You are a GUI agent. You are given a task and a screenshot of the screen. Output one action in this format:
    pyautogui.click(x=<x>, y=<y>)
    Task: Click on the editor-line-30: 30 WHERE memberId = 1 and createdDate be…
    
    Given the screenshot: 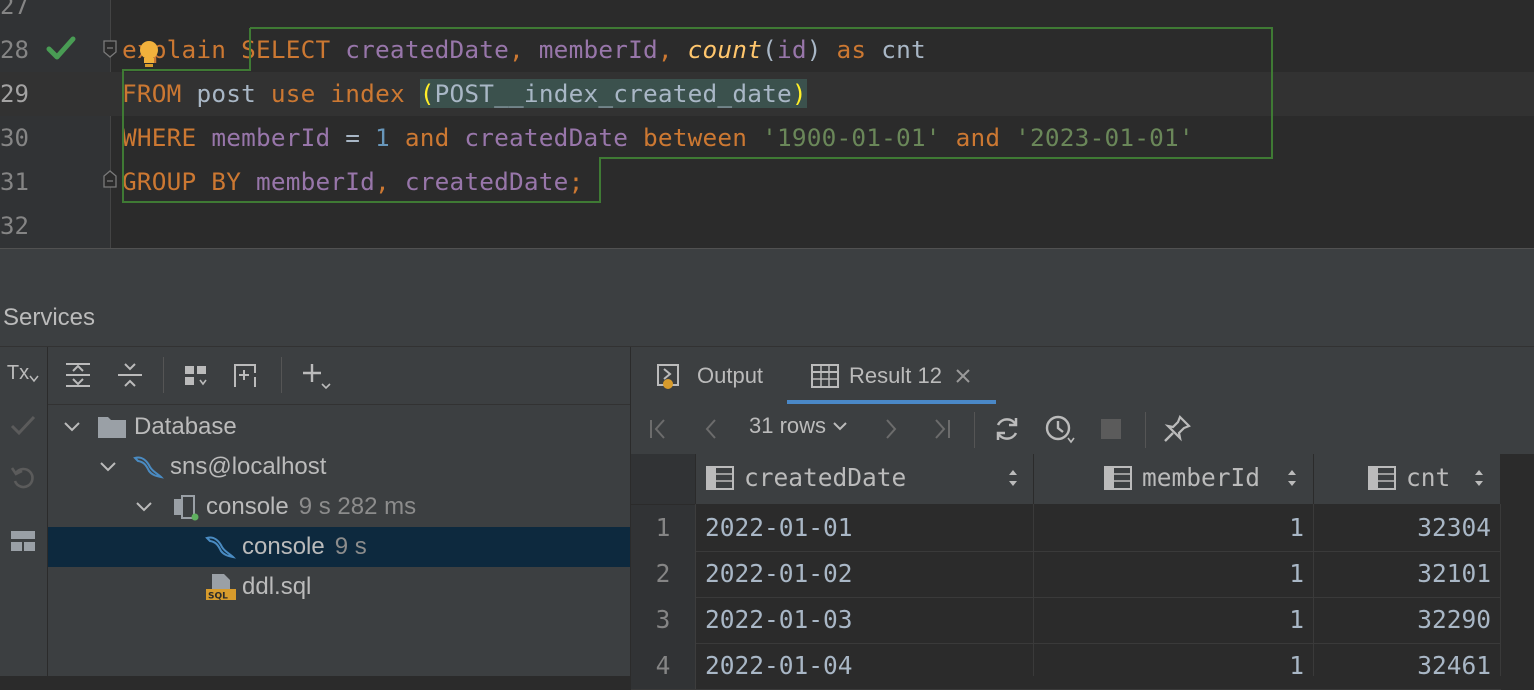 What is the action you would take?
    pyautogui.click(x=767, y=138)
    